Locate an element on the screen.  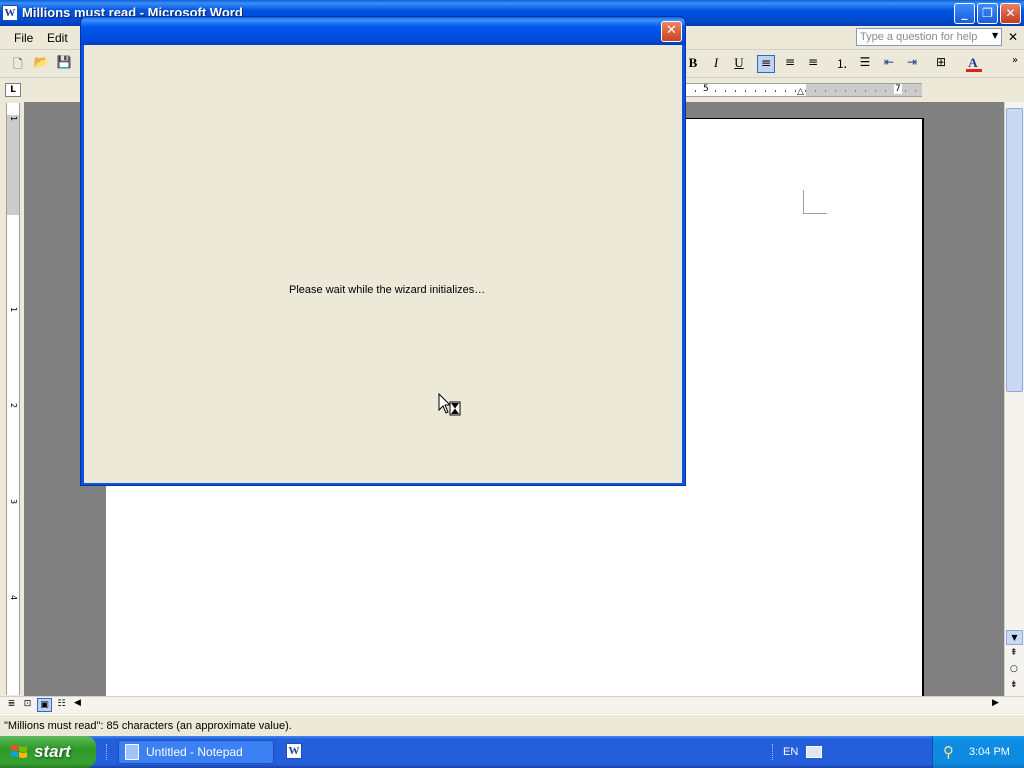
help-search-input: Type a question for help is located at coordinates (929, 37).